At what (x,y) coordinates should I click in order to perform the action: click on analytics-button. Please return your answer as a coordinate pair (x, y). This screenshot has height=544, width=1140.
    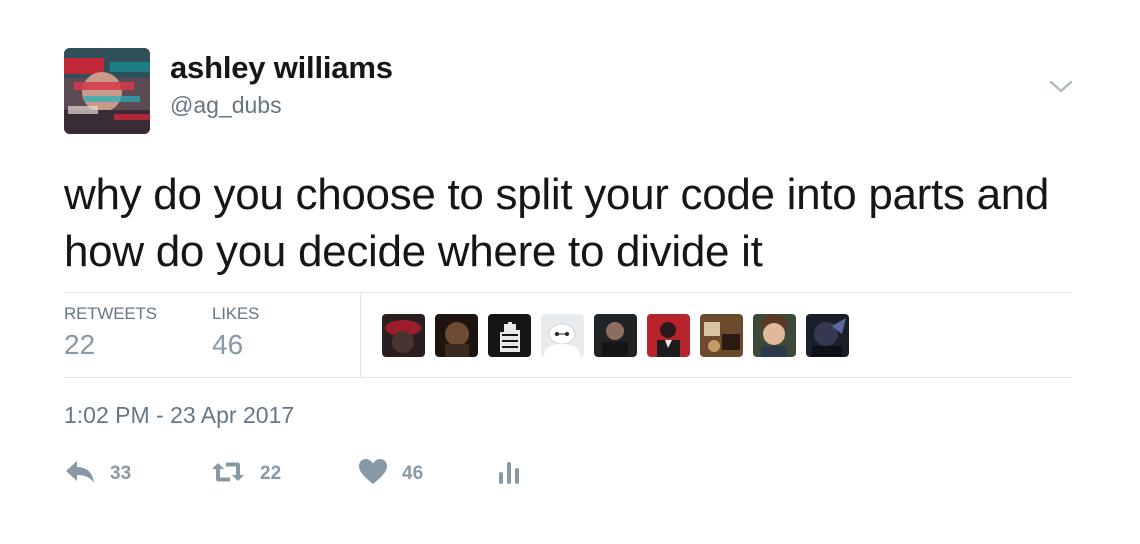
    Looking at the image, I should click on (509, 474).